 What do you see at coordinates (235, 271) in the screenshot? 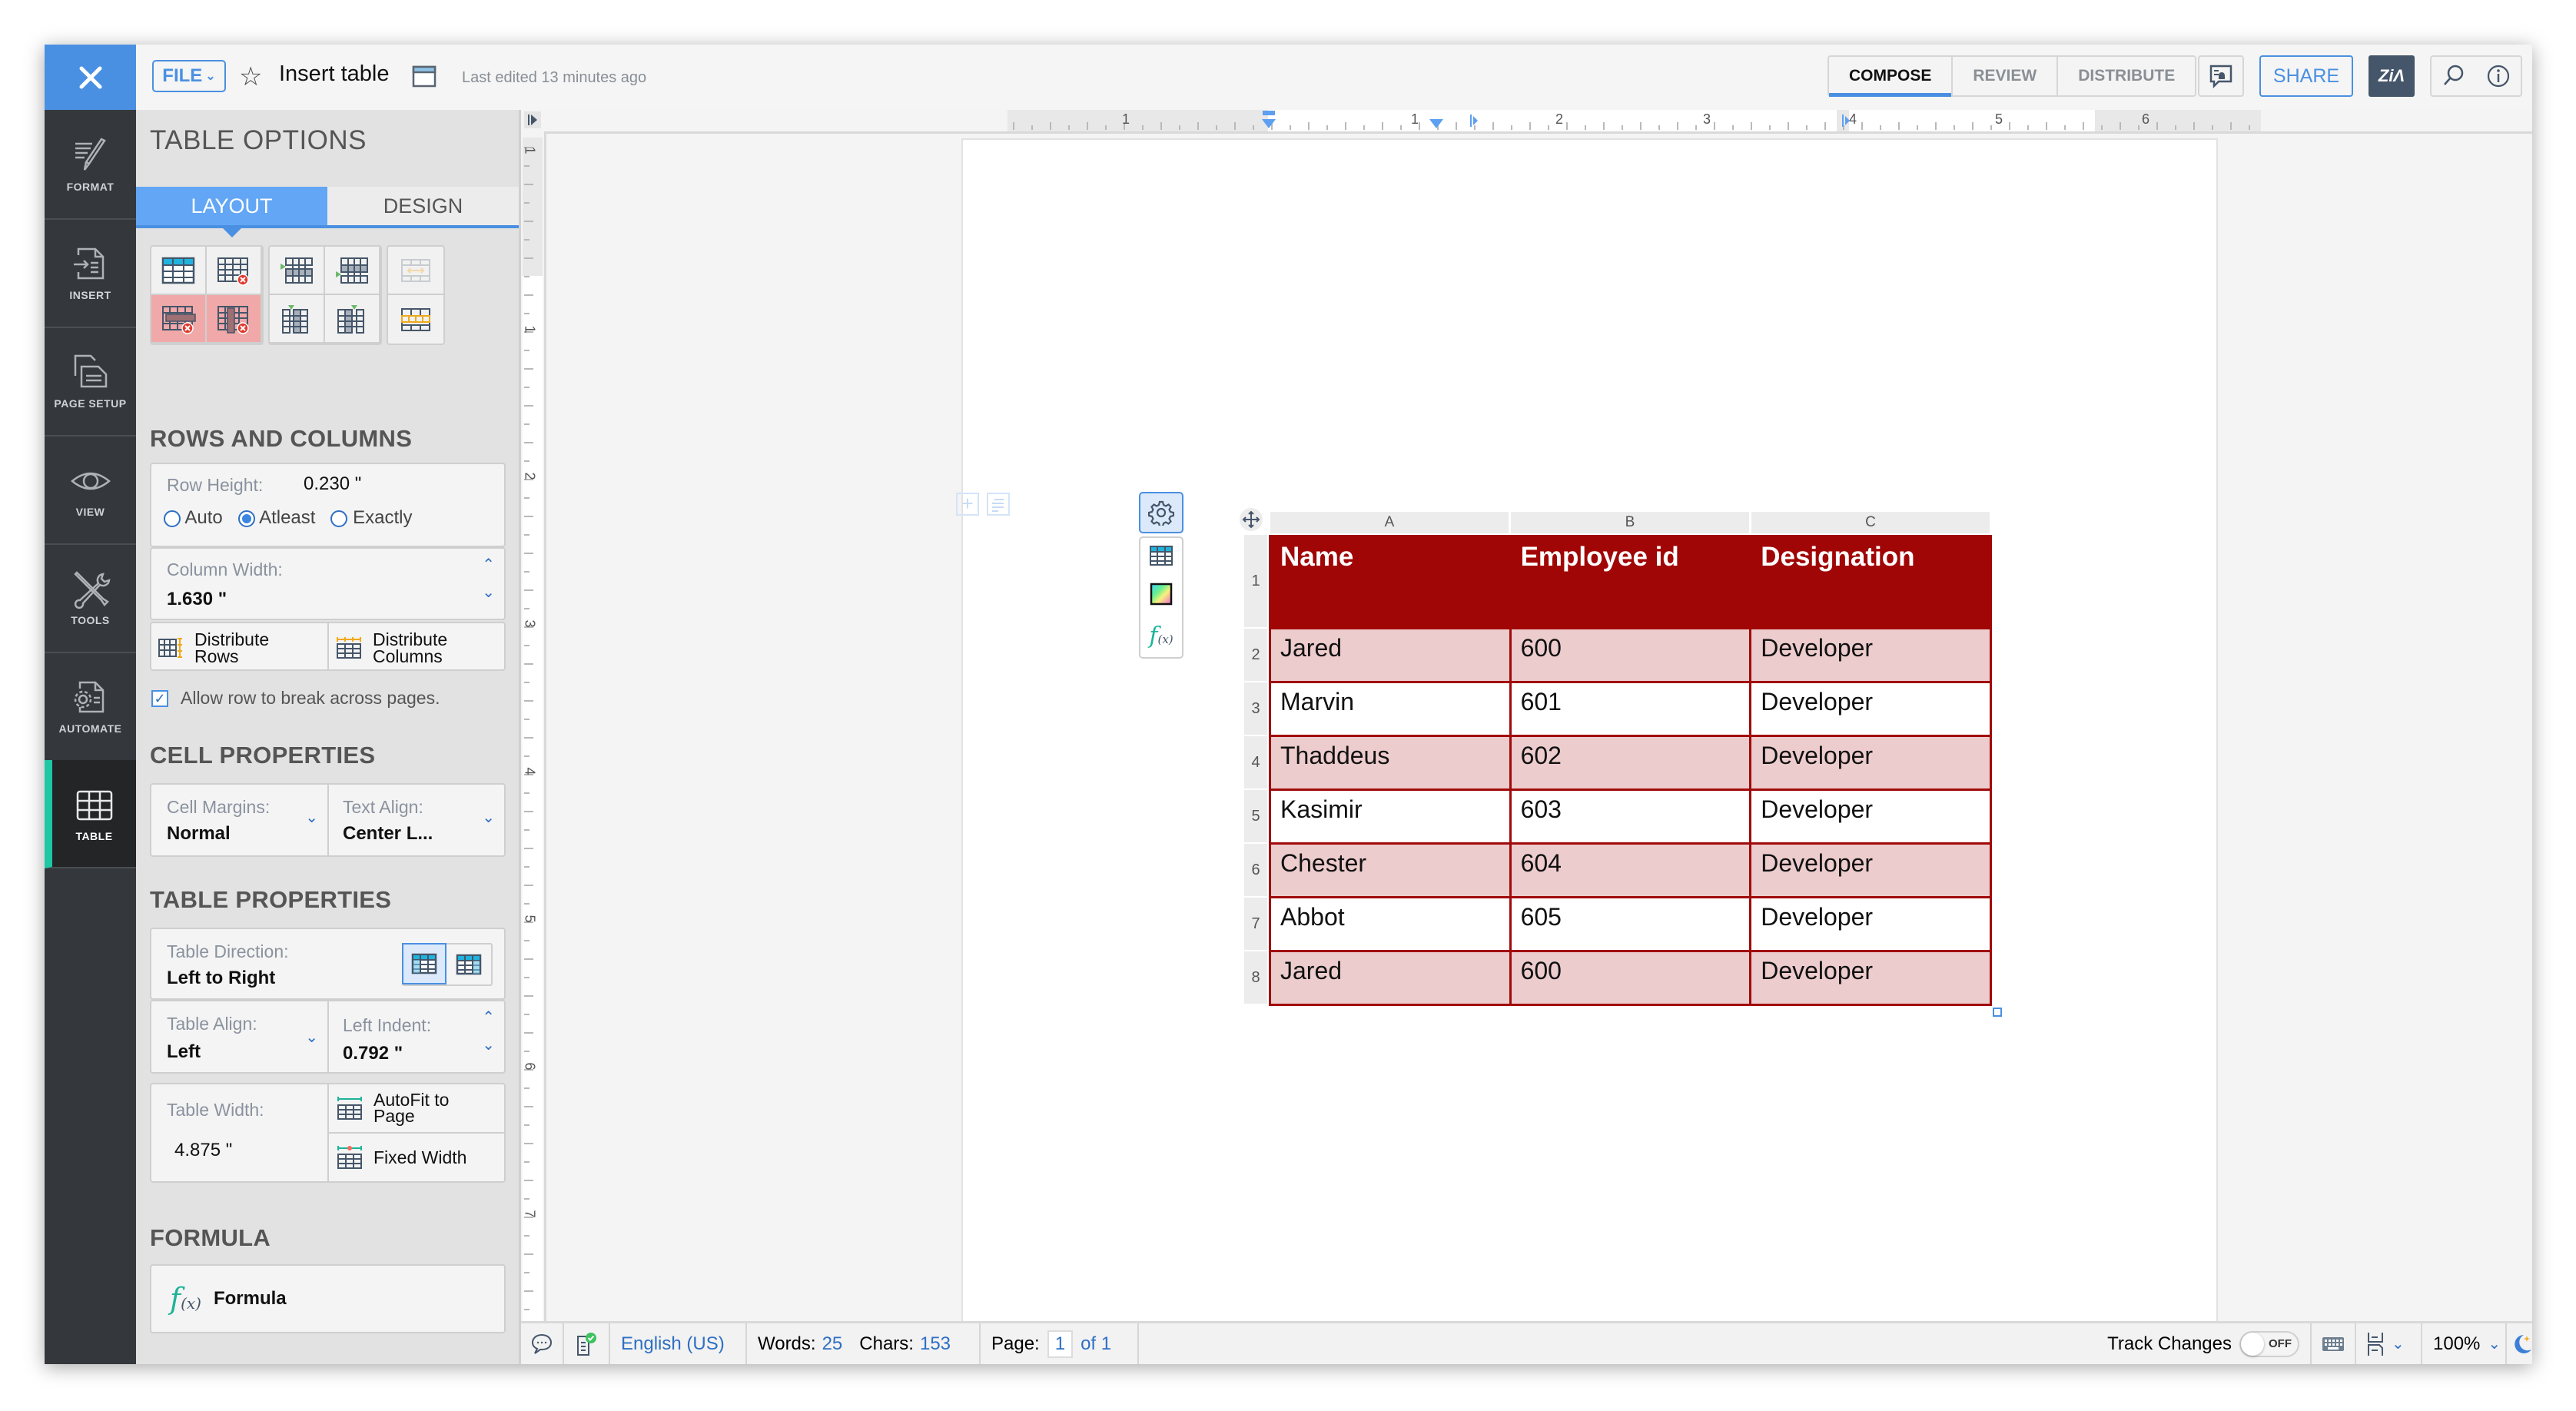
I see `delete-table-button` at bounding box center [235, 271].